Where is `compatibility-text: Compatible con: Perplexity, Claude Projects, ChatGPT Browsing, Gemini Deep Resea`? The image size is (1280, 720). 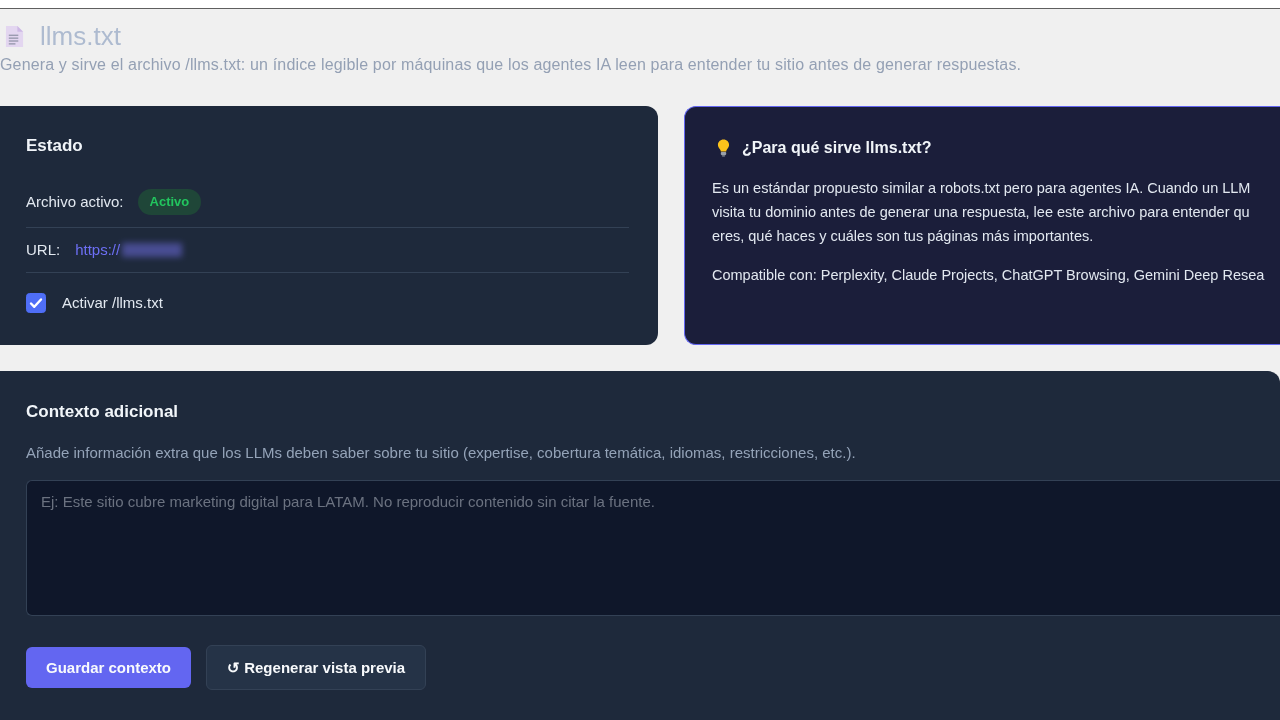 compatibility-text: Compatible con: Perplexity, Claude Projects, ChatGPT Browsing, Gemini Deep Resea is located at coordinates (989, 275).